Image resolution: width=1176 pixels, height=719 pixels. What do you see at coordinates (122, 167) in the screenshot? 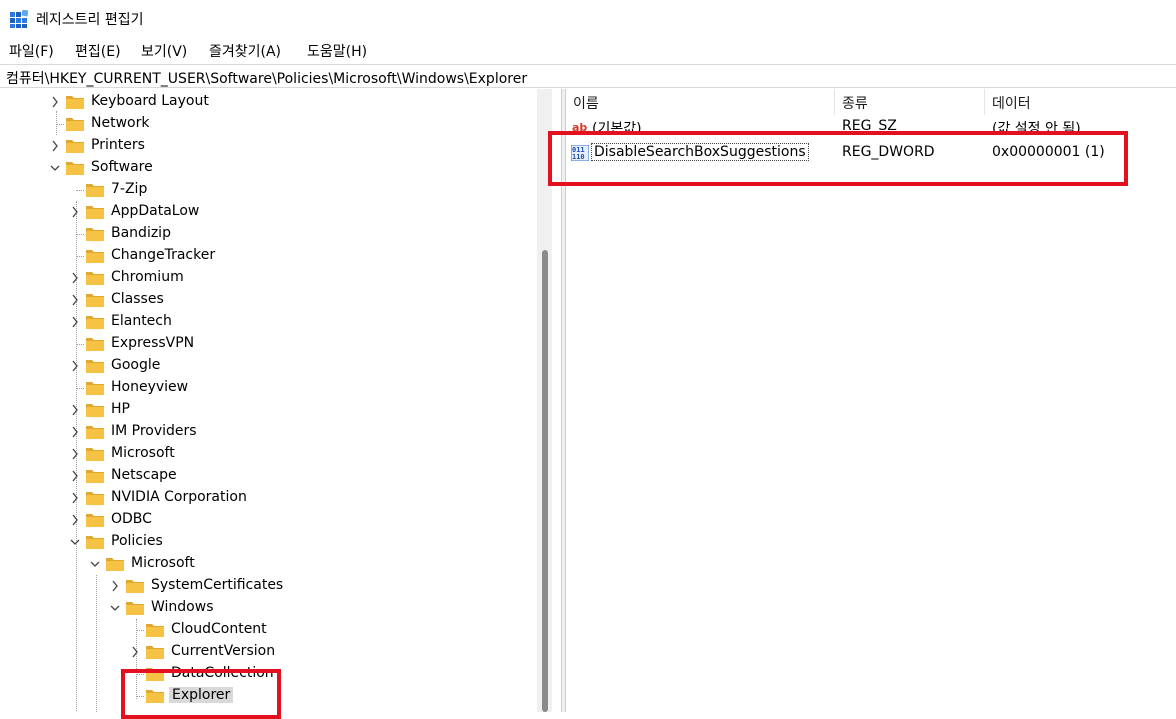
I see `tree-item-label: Software` at bounding box center [122, 167].